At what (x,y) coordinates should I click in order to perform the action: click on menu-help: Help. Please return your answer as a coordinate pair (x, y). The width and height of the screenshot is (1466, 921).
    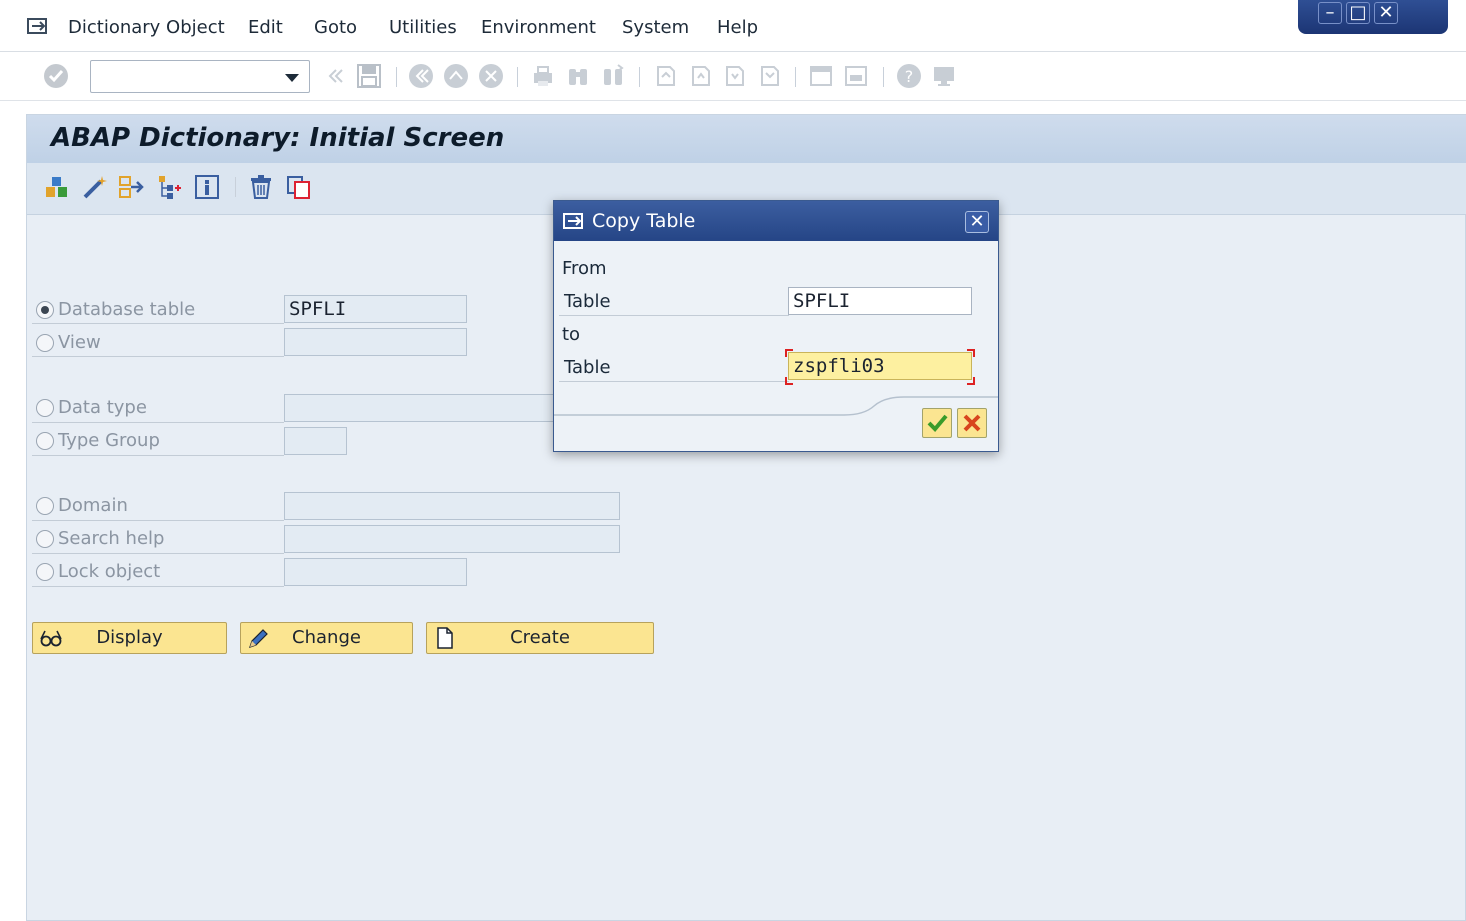
    Looking at the image, I should click on (737, 27).